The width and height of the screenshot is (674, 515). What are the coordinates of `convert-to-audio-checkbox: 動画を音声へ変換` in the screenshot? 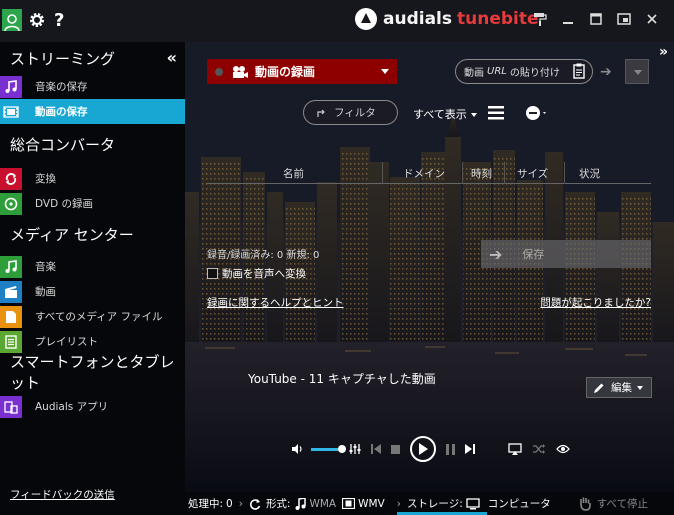 It's located at (256, 273).